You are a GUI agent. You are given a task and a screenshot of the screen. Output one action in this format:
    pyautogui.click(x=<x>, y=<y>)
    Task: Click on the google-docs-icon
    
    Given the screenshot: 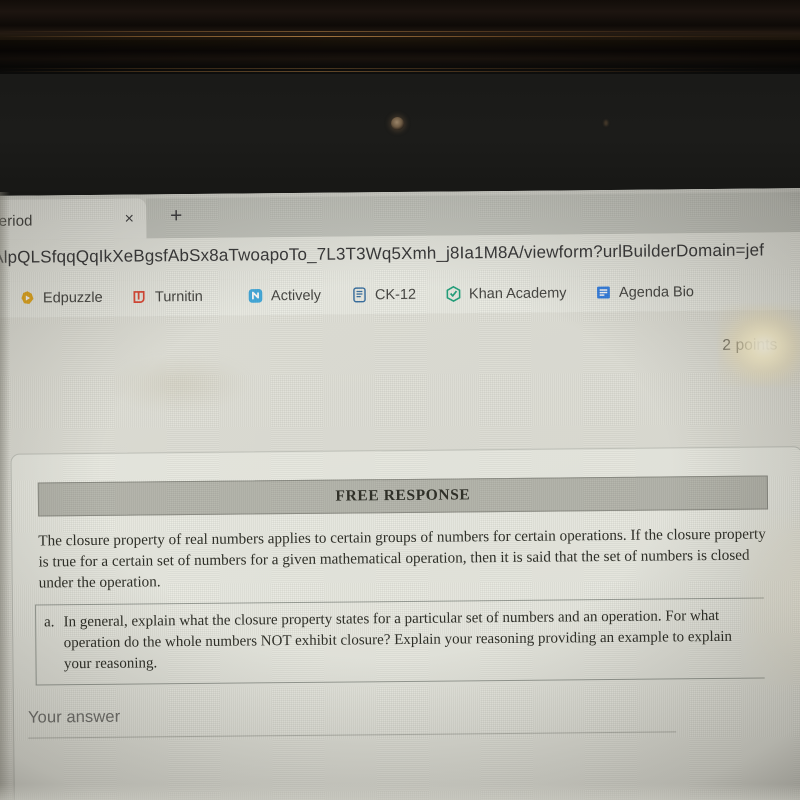 What is the action you would take?
    pyautogui.click(x=603, y=292)
    